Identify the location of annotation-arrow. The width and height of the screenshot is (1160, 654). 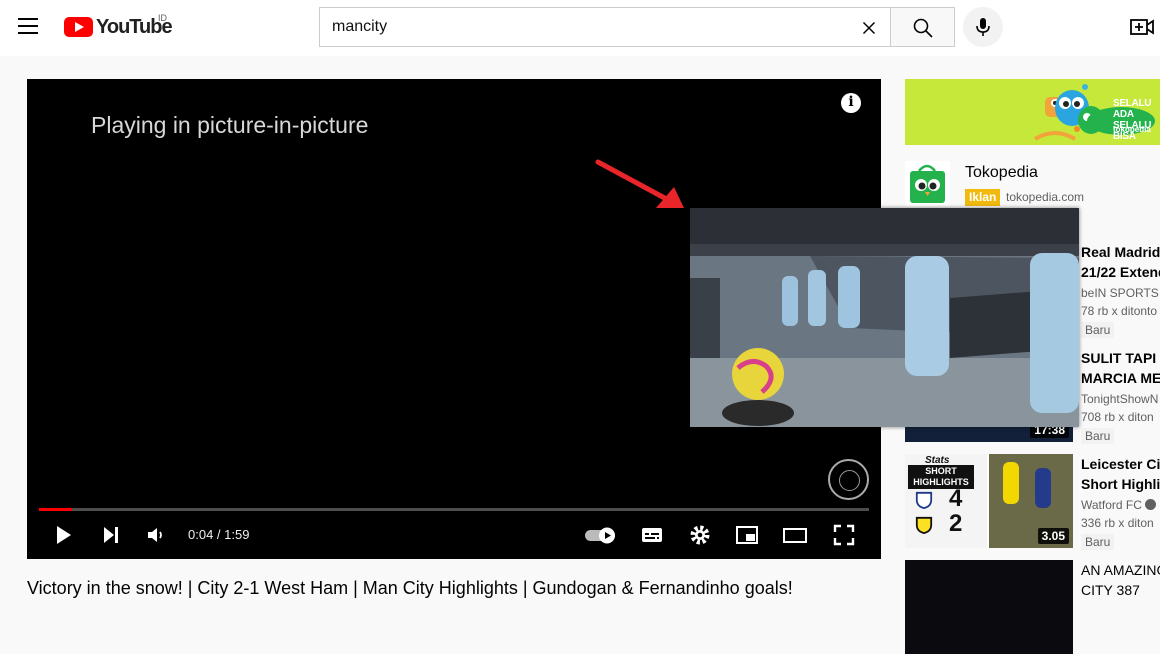
(639, 183).